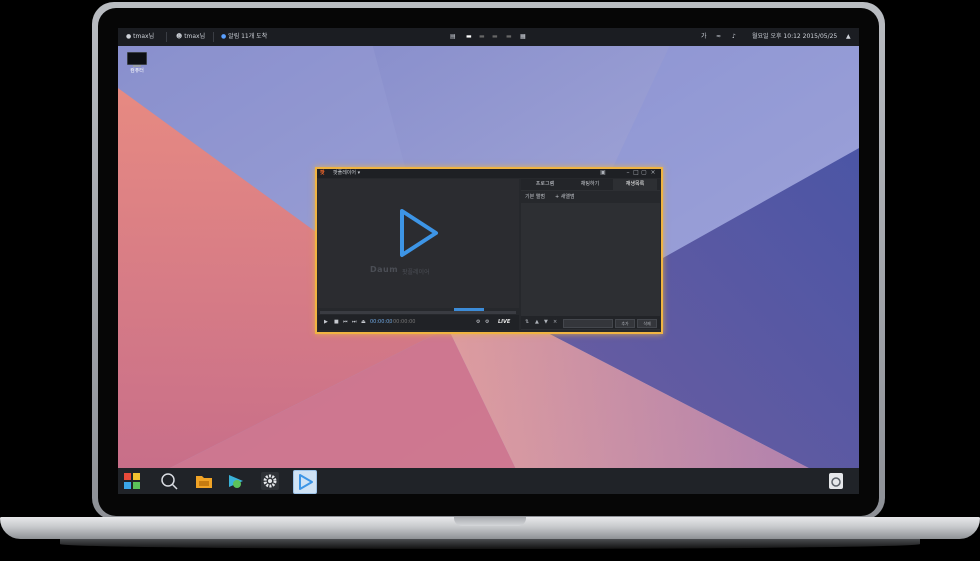 The image size is (980, 561). I want to click on tab-program: 프로그램, so click(545, 184).